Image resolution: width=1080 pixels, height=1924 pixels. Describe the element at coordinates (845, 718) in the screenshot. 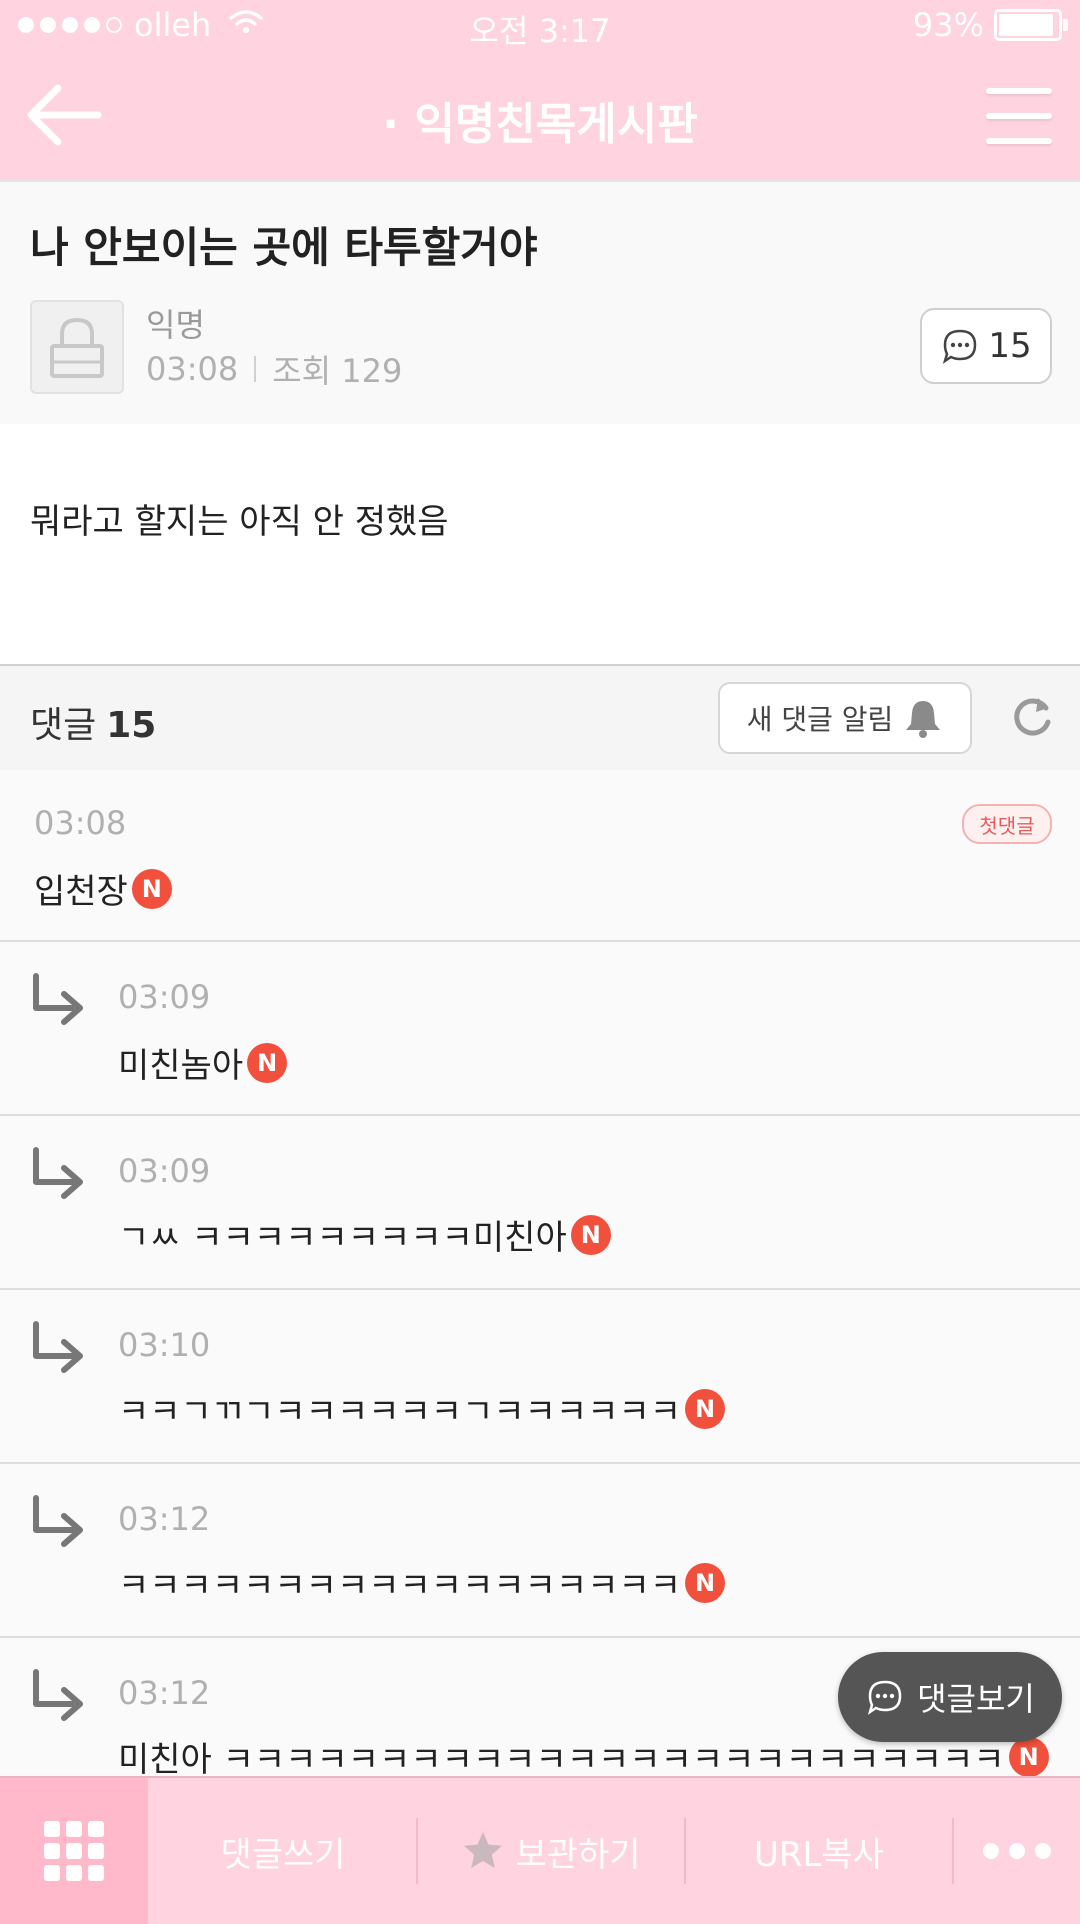

I see `new-comment-alert-button: 새 댓글 알림` at that location.